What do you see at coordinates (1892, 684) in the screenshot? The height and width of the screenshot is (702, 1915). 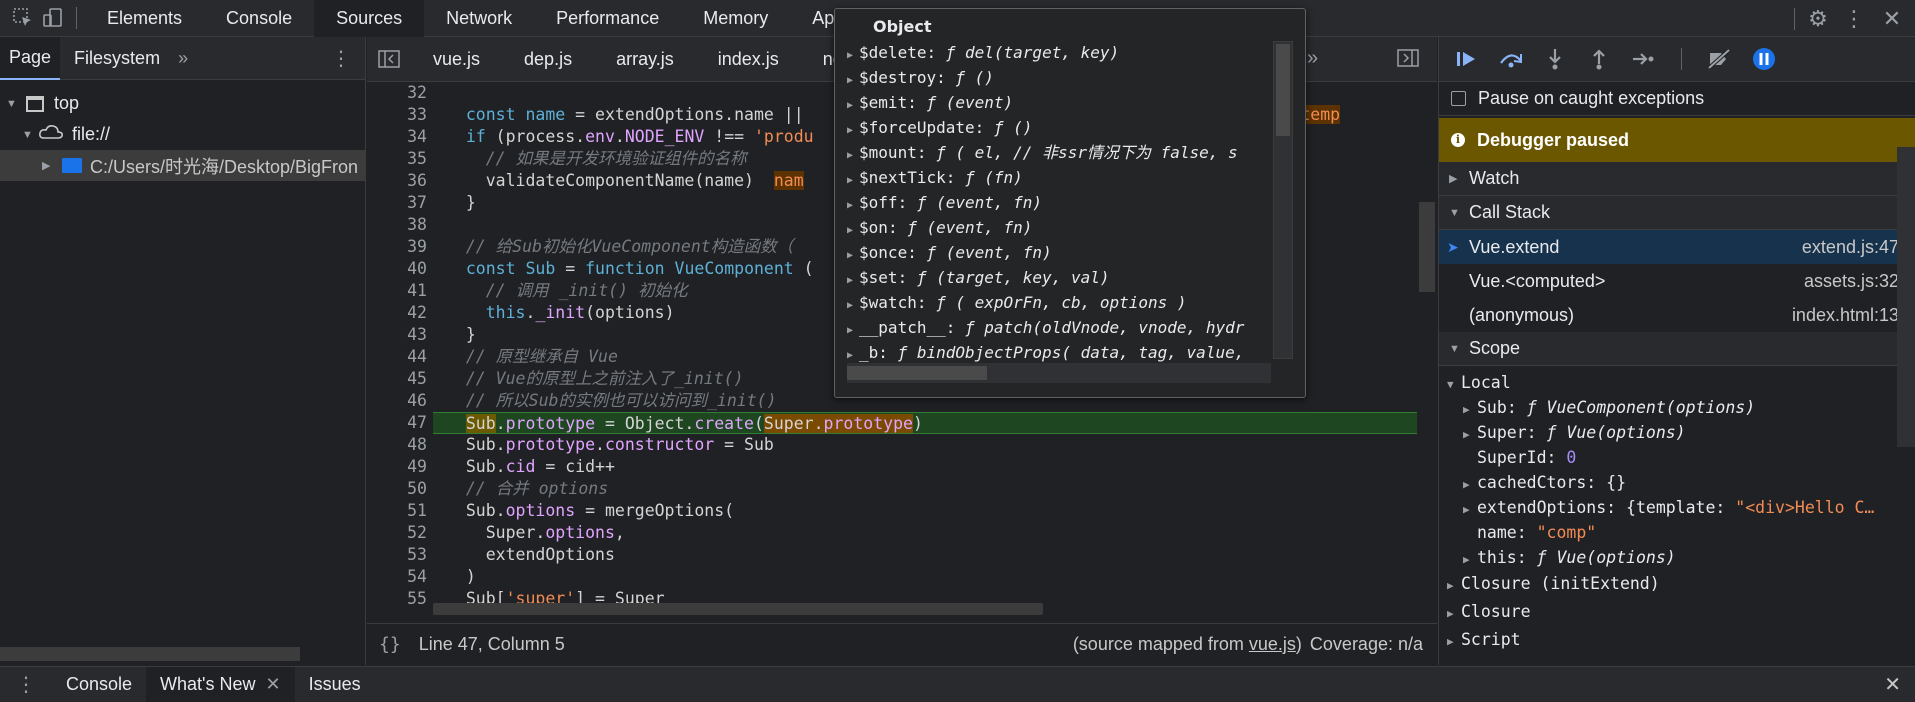 I see `close-drawer-icon: ✕` at bounding box center [1892, 684].